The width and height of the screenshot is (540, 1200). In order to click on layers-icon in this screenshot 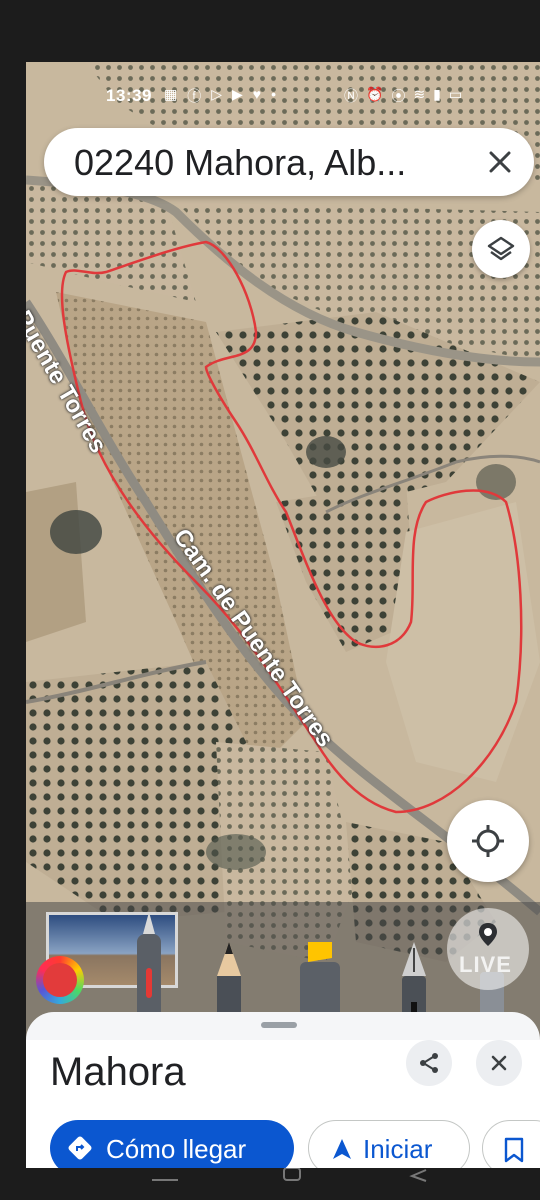, I will do `click(501, 248)`.